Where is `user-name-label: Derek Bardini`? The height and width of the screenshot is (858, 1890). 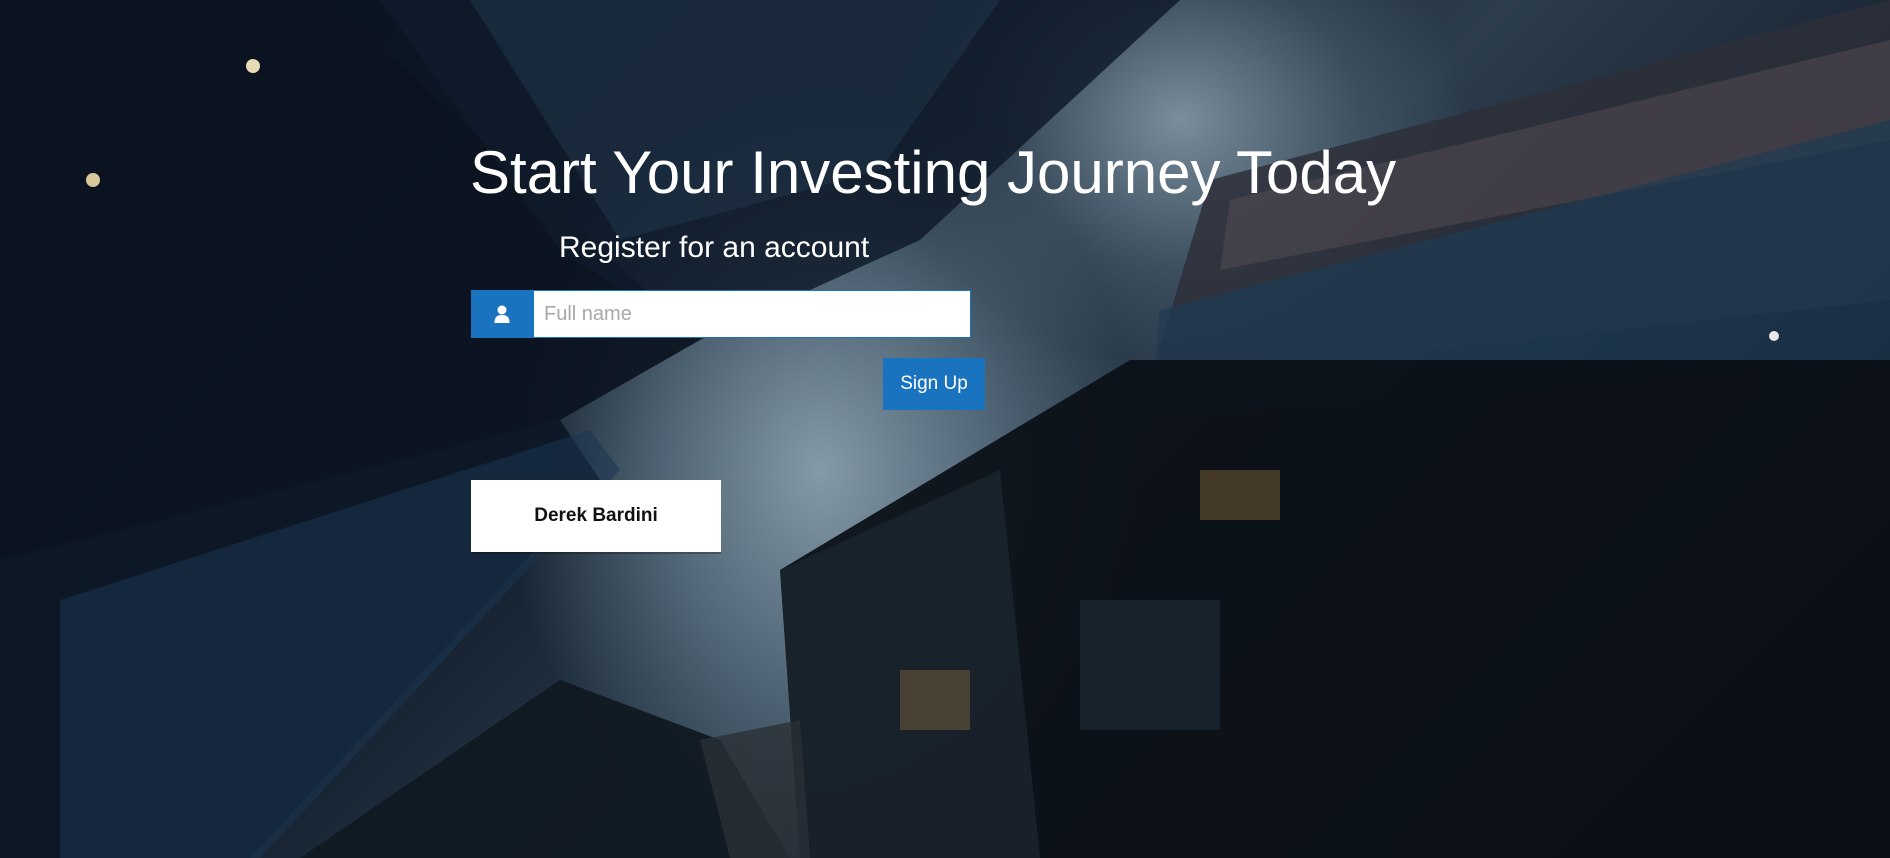
user-name-label: Derek Bardini is located at coordinates (596, 515).